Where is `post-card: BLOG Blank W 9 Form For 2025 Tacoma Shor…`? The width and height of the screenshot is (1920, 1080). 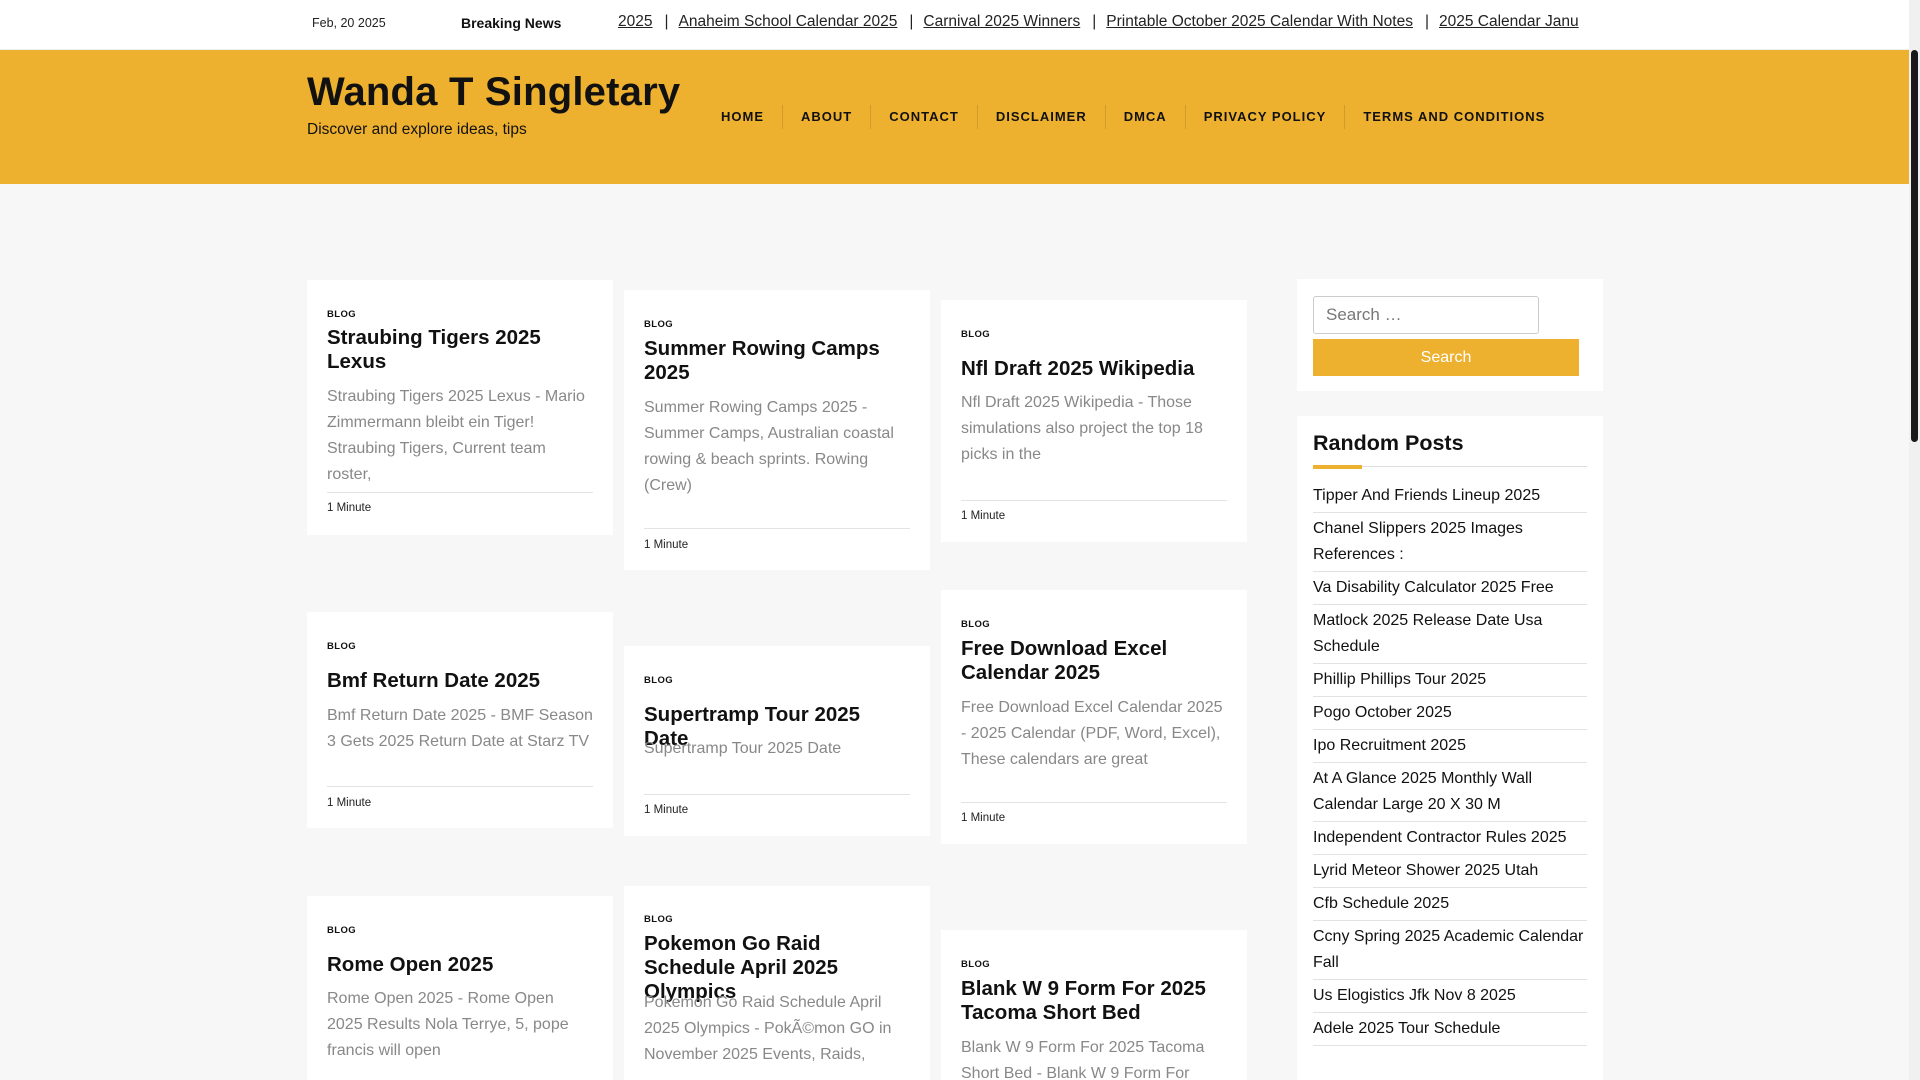 post-card: BLOG Blank W 9 Form For 2025 Tacoma Shor… is located at coordinates (1094, 1005).